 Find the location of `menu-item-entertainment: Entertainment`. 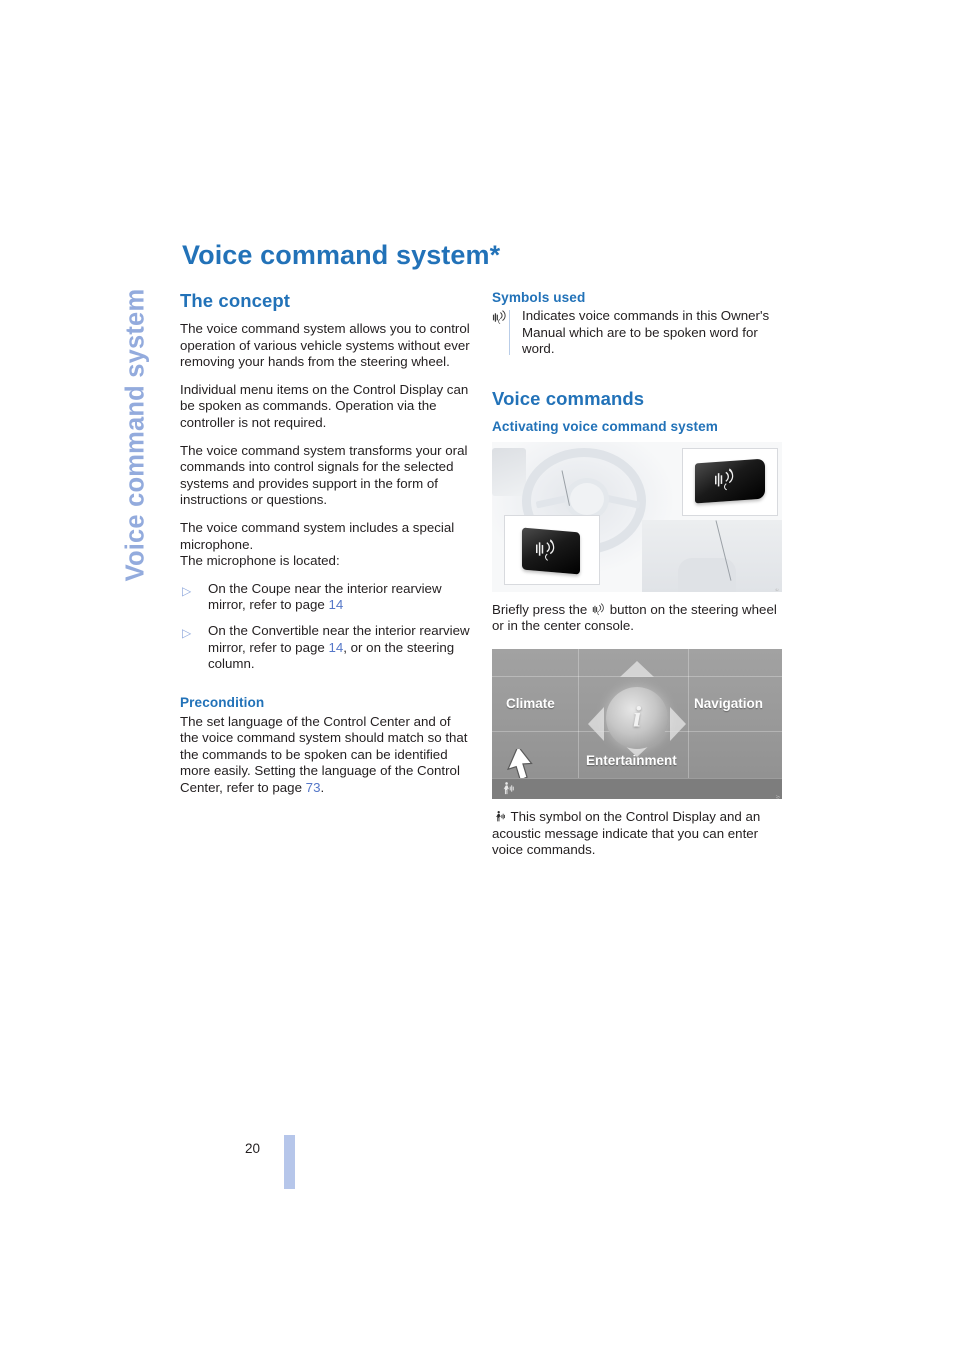

menu-item-entertainment: Entertainment is located at coordinates (631, 760).